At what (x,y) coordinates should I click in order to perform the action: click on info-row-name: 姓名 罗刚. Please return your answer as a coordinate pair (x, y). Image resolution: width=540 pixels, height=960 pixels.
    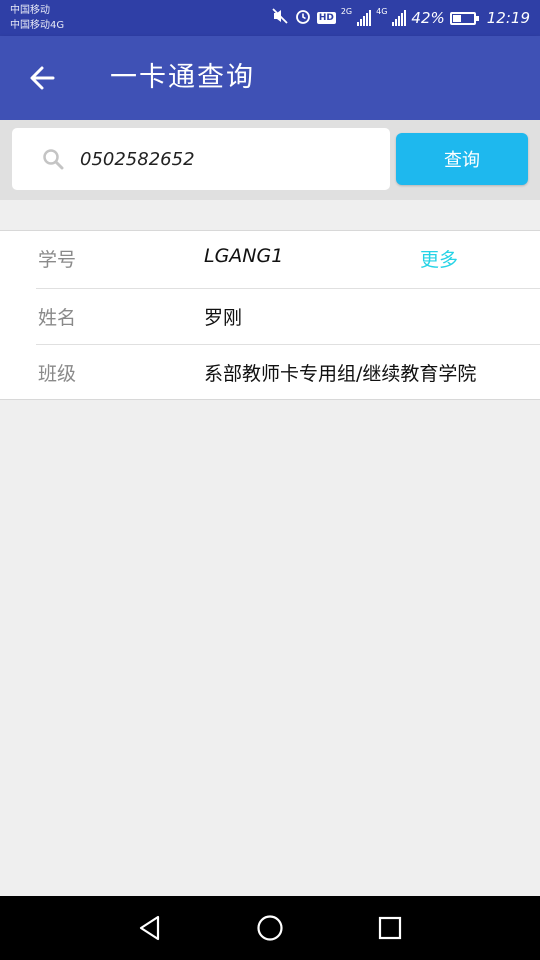
    Looking at the image, I should click on (288, 316).